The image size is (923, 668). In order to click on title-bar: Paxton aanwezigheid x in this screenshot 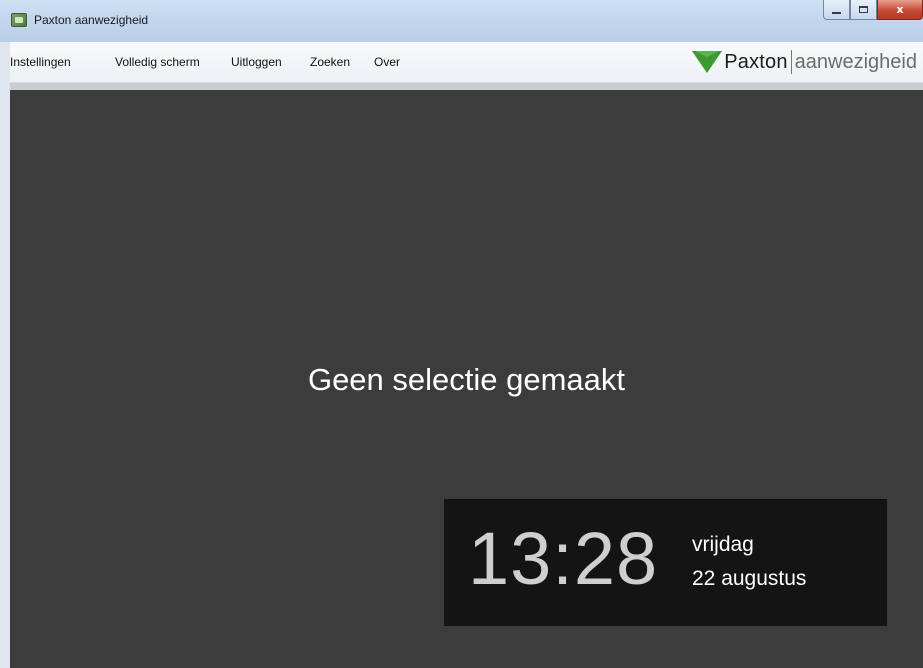, I will do `click(461, 21)`.